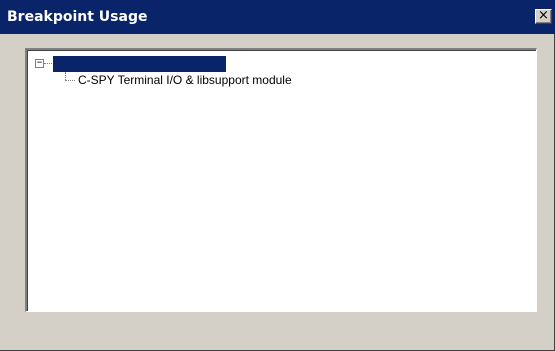 Image resolution: width=555 pixels, height=351 pixels. Describe the element at coordinates (39, 63) in the screenshot. I see `collapse-icon: −` at that location.